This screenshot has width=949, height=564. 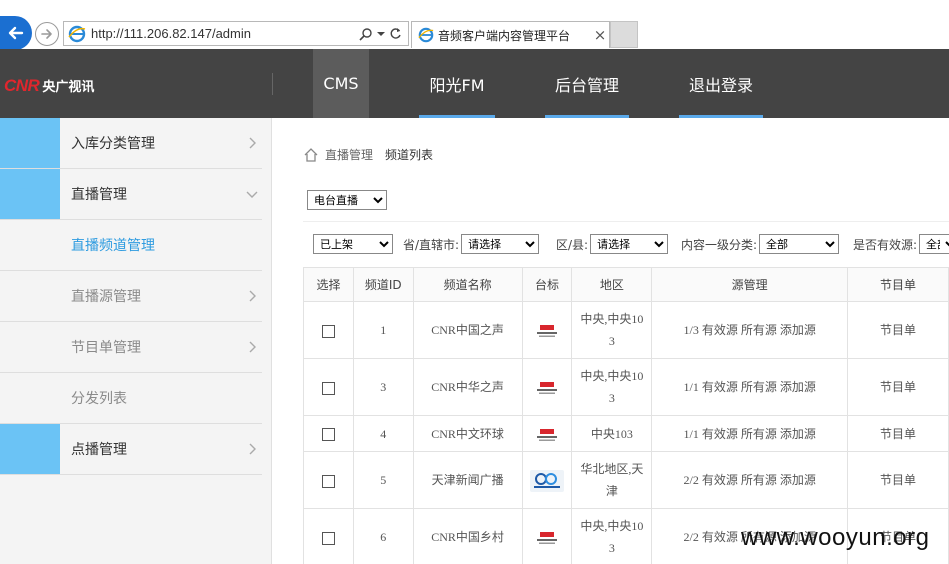 What do you see at coordinates (624, 34) in the screenshot?
I see `new-tab-button` at bounding box center [624, 34].